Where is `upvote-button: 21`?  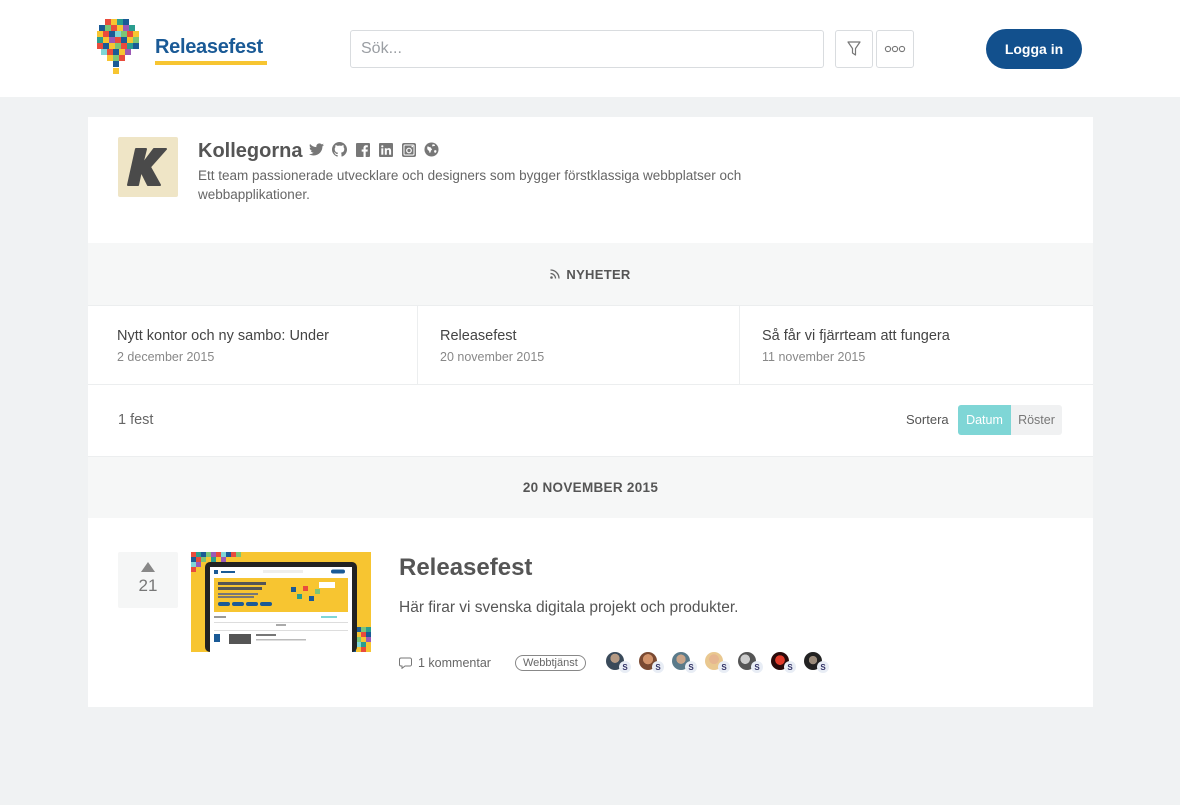 upvote-button: 21 is located at coordinates (148, 580).